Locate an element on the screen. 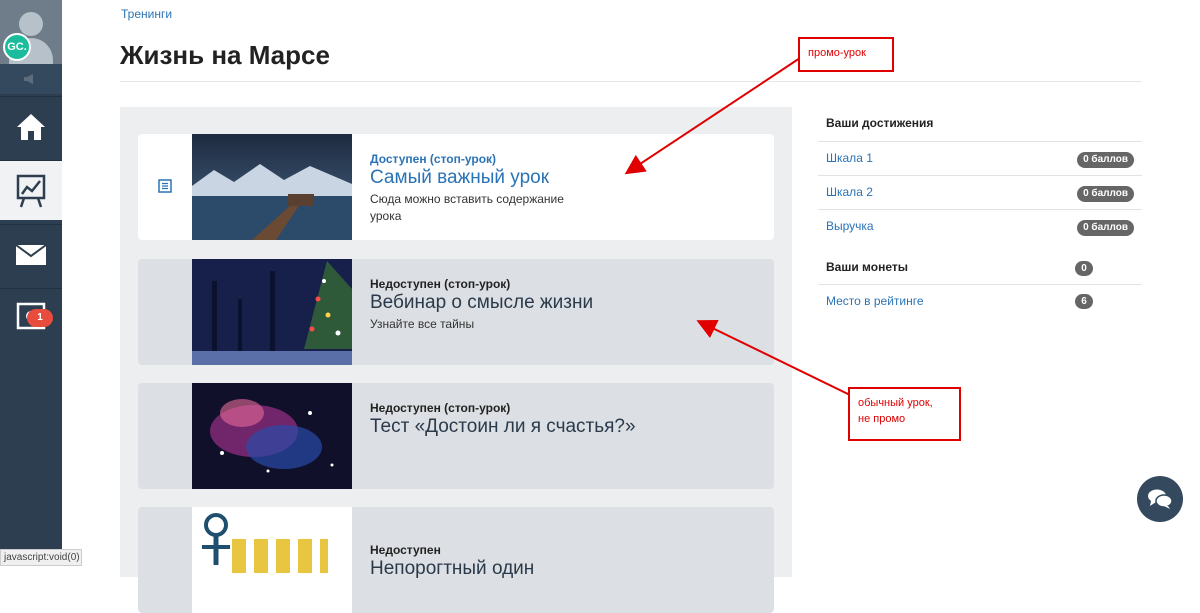 The image size is (1200, 613). regular-annotation-line2: не промо is located at coordinates (882, 419).